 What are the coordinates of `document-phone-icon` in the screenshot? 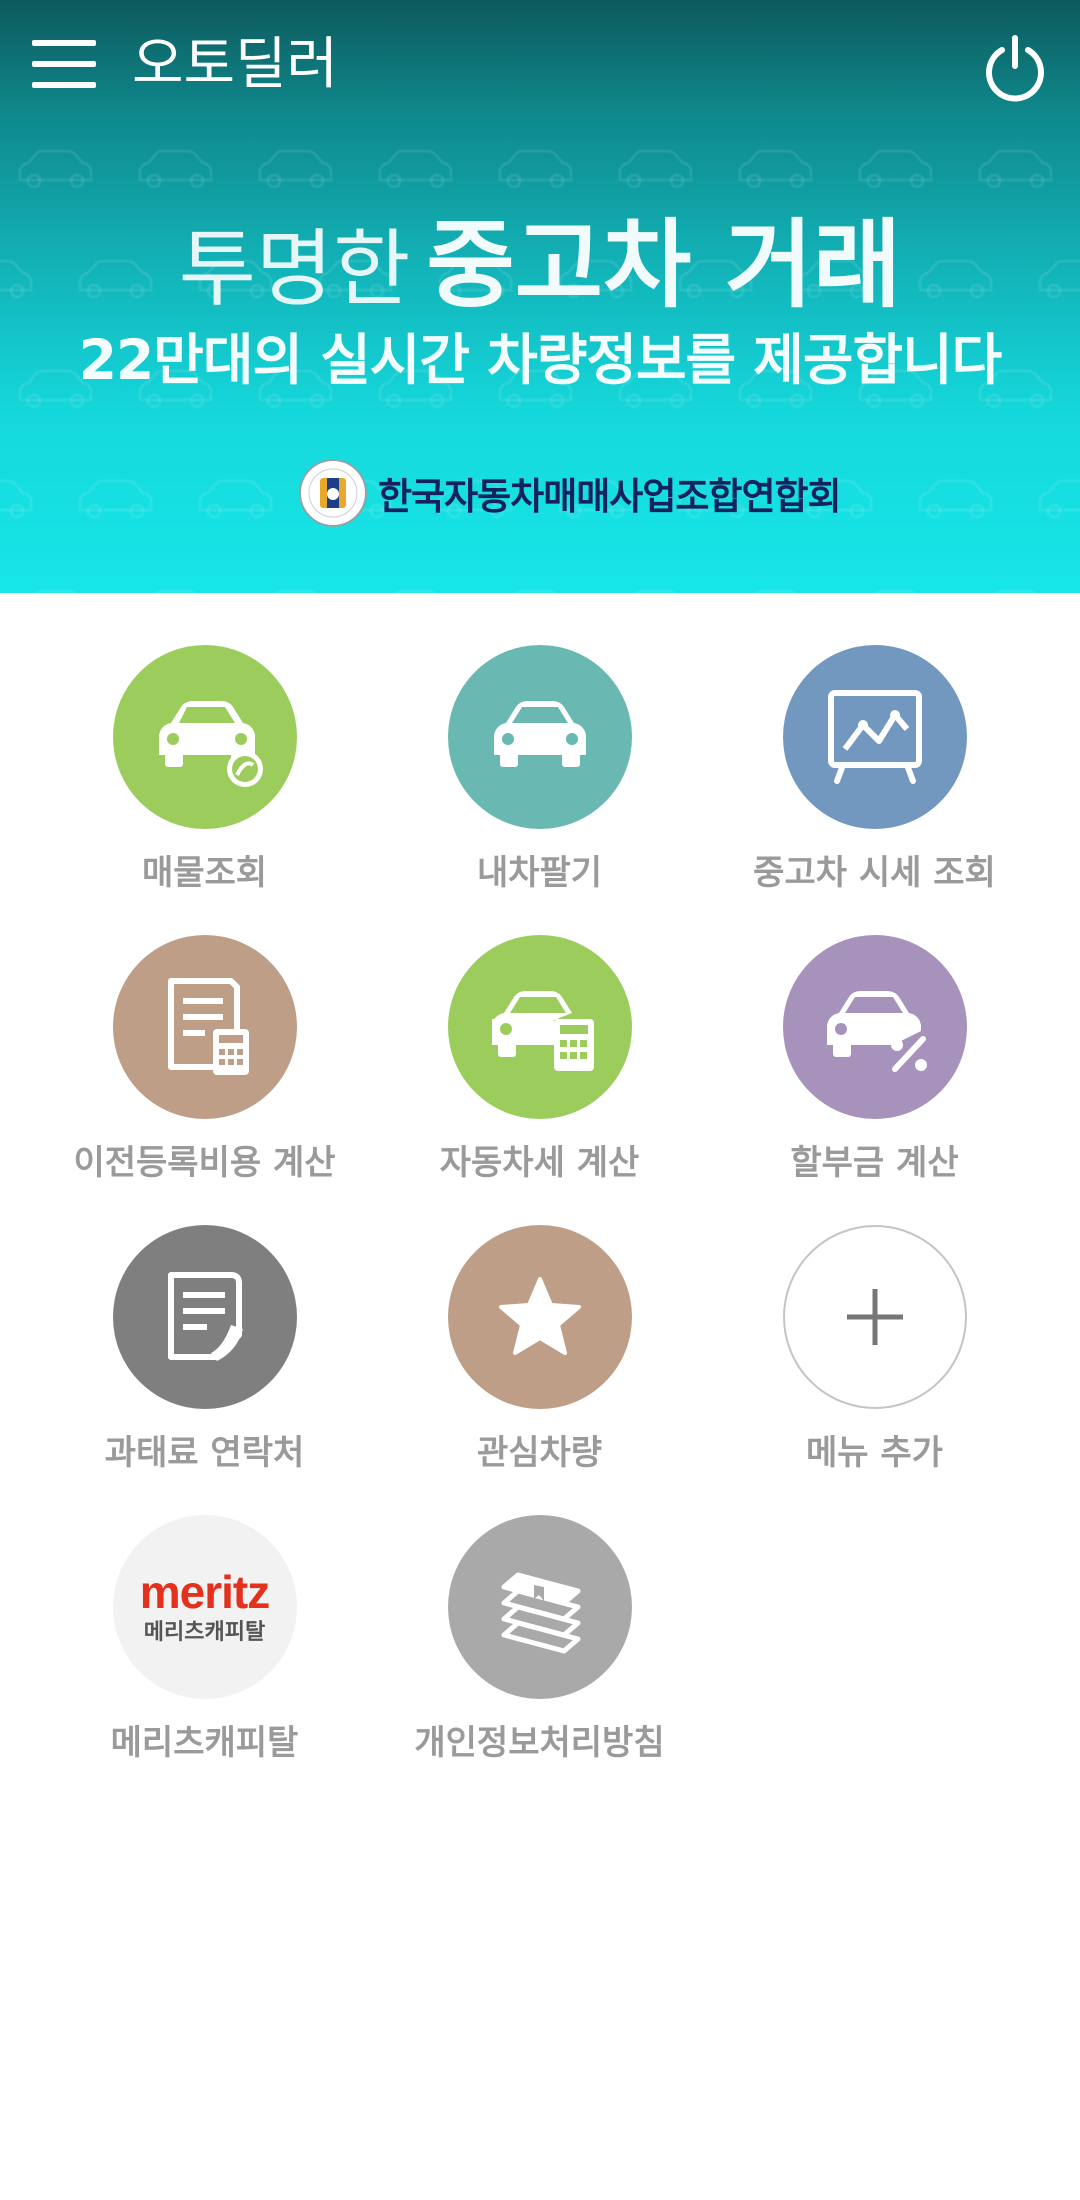 It's located at (204, 1317).